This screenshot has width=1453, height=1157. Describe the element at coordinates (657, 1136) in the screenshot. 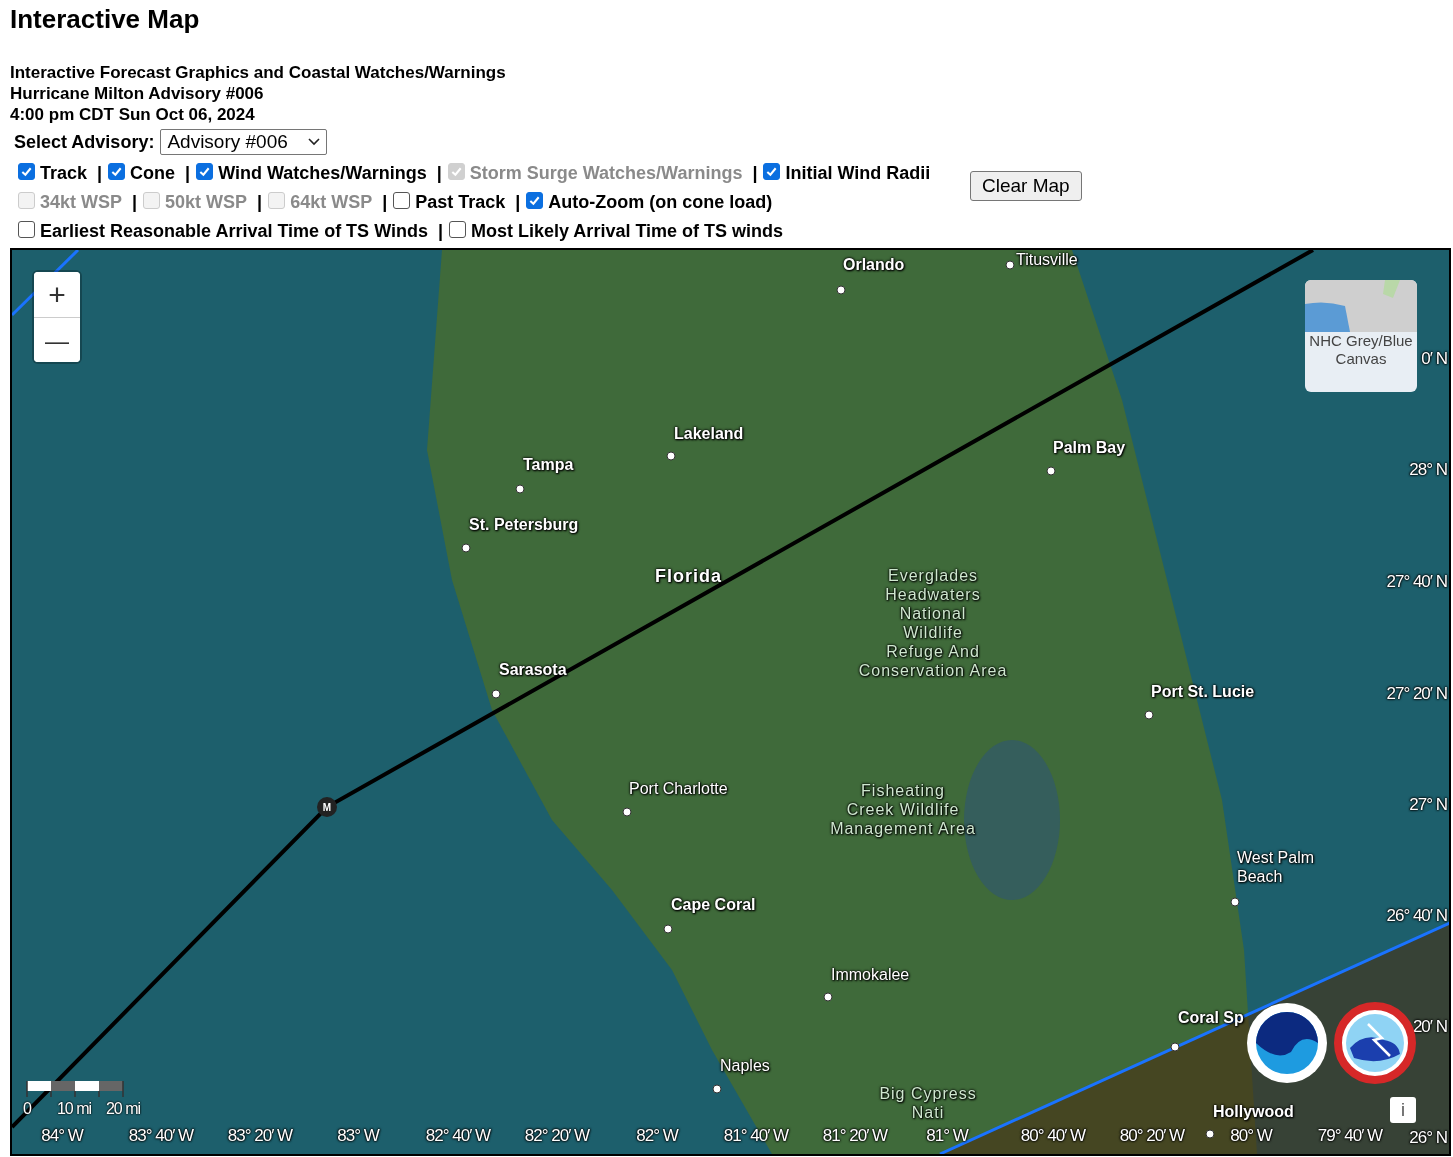

I see `longitude-label: 82° W` at that location.